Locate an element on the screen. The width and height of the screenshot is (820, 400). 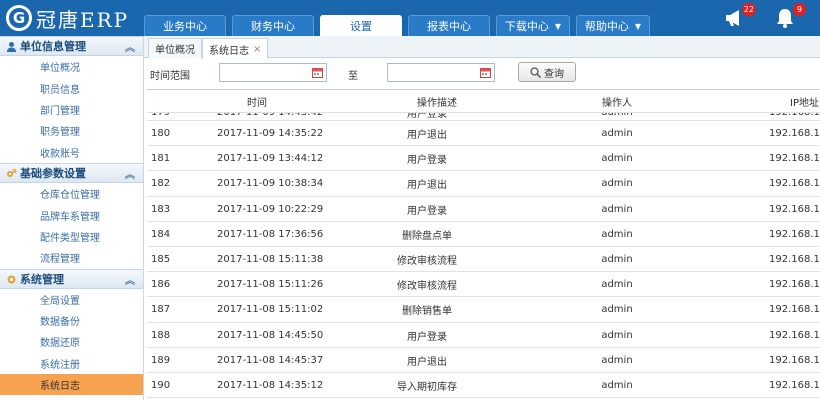
cell-time: 2017-11-09 10:22:29 is located at coordinates (270, 209).